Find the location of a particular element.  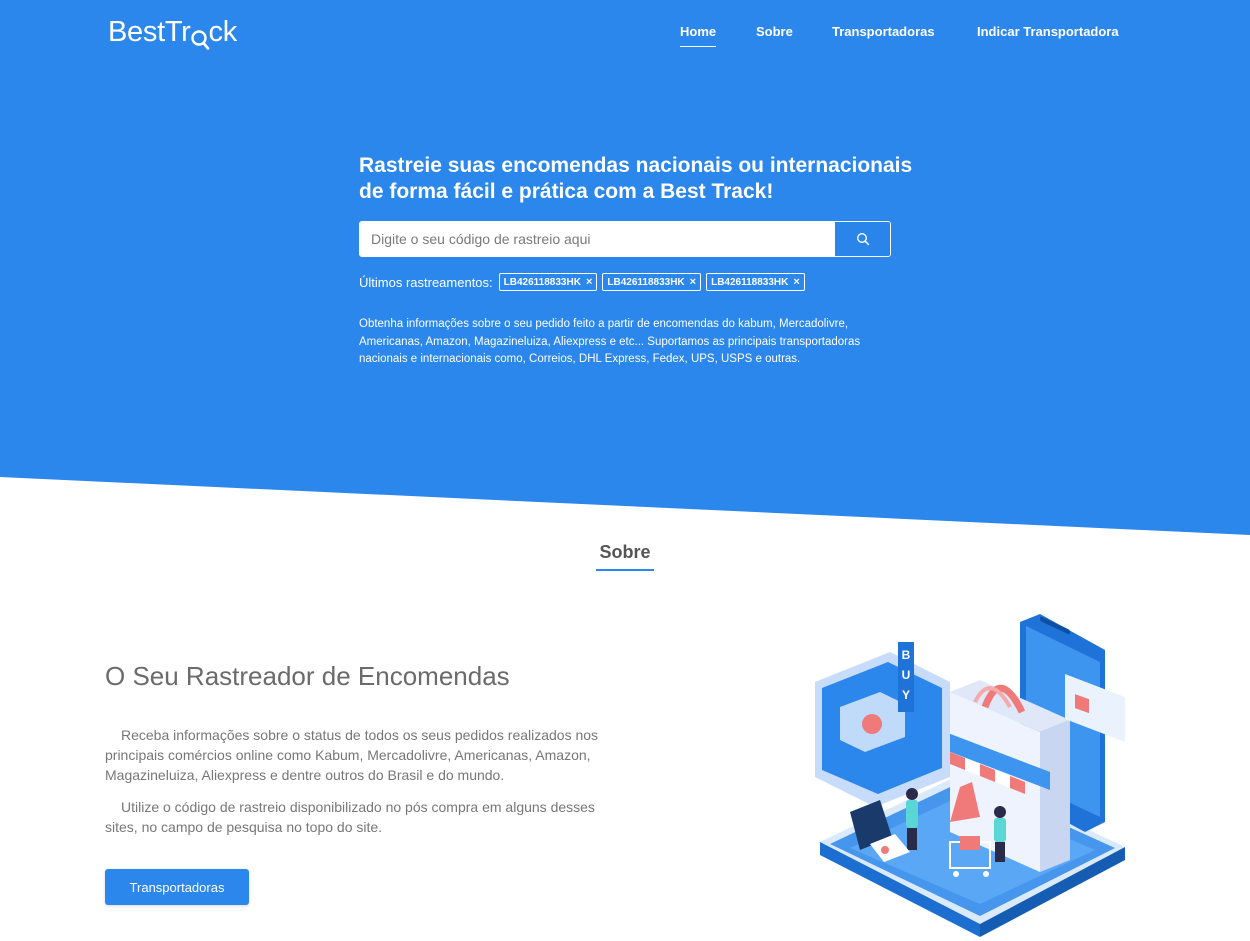

magnifier-icon is located at coordinates (200, 37).